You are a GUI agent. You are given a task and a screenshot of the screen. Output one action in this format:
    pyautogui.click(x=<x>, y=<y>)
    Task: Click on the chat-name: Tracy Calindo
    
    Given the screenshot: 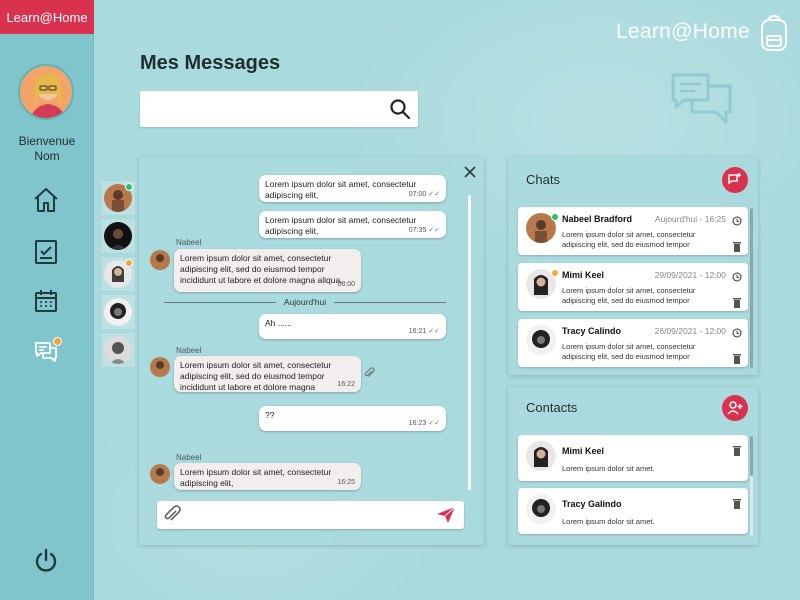 What is the action you would take?
    pyautogui.click(x=592, y=331)
    